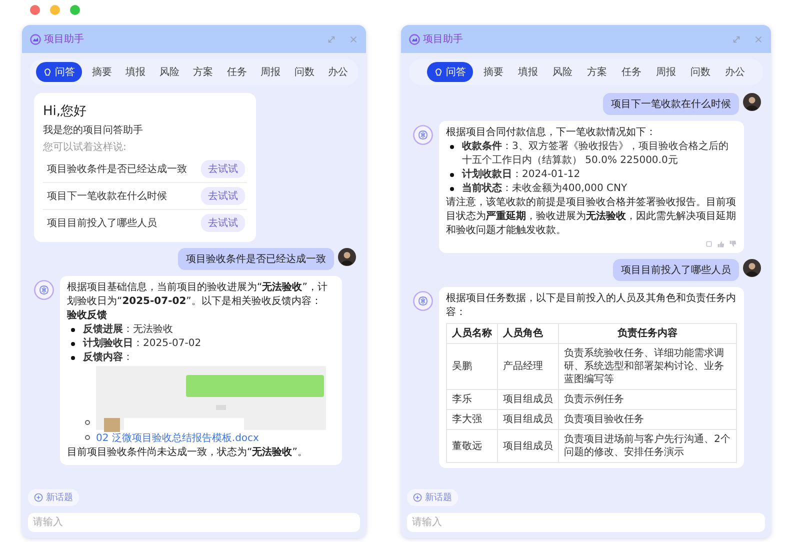  What do you see at coordinates (676, 270) in the screenshot?
I see `user-message: 项目目前投入了哪些人员` at bounding box center [676, 270].